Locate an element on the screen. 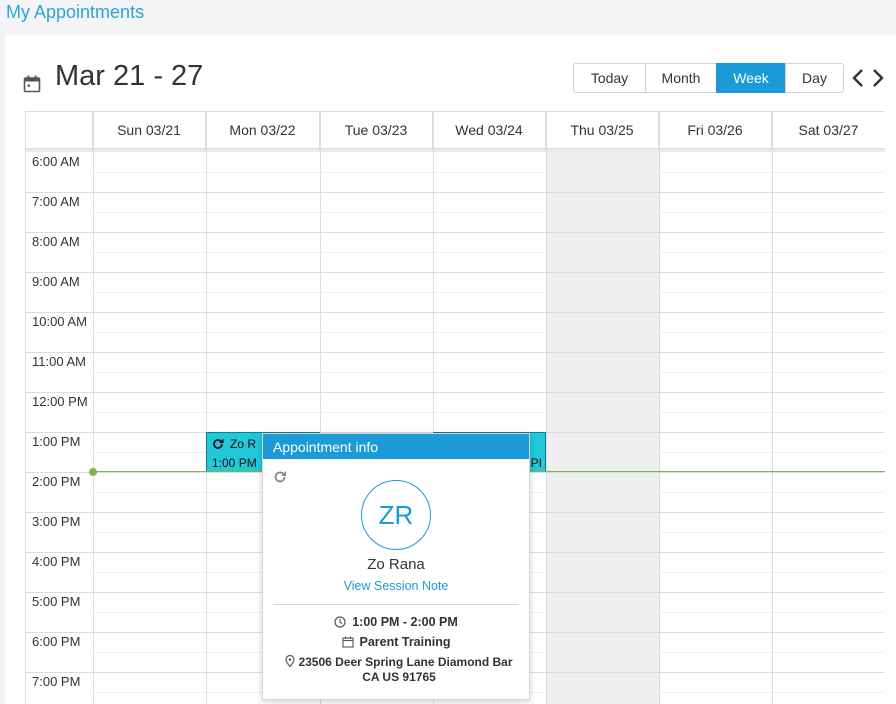 The image size is (896, 704). map-pin-icon is located at coordinates (290, 661).